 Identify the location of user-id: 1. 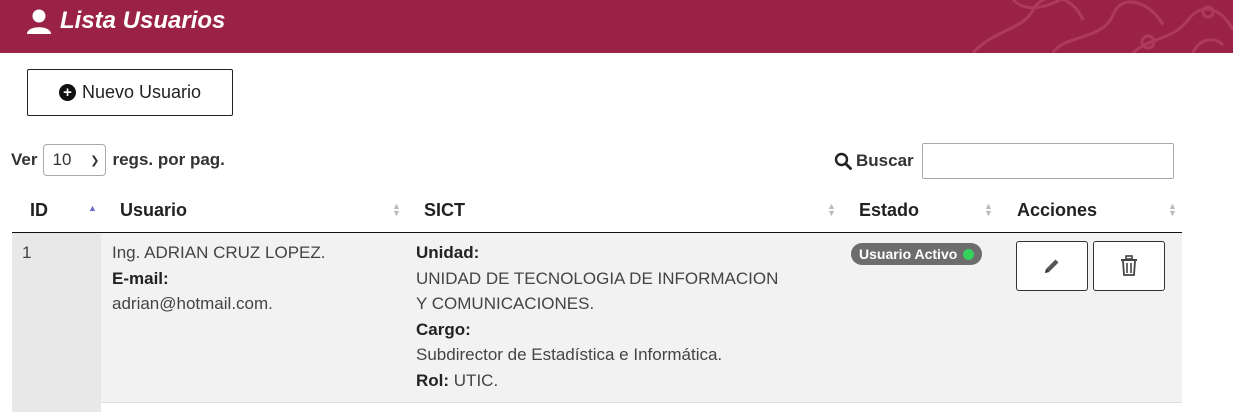
(27, 252).